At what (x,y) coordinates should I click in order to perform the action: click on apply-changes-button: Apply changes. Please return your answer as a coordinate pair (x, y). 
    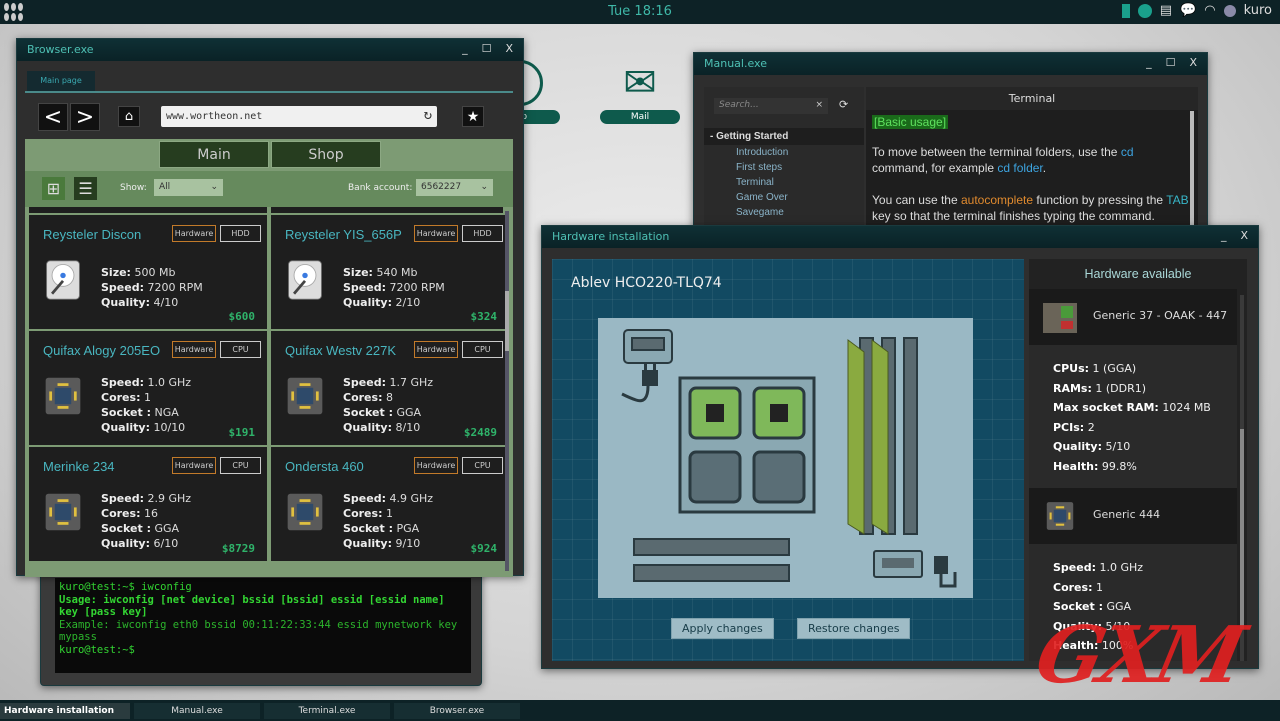
    Looking at the image, I should click on (722, 628).